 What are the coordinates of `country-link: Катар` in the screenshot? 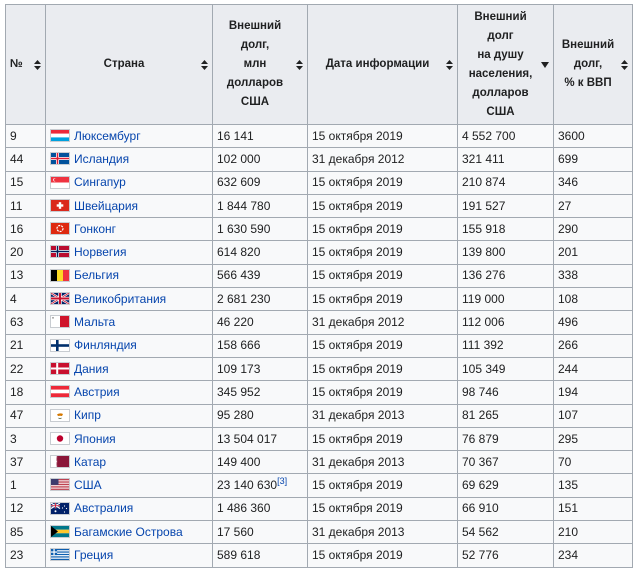 It's located at (90, 462).